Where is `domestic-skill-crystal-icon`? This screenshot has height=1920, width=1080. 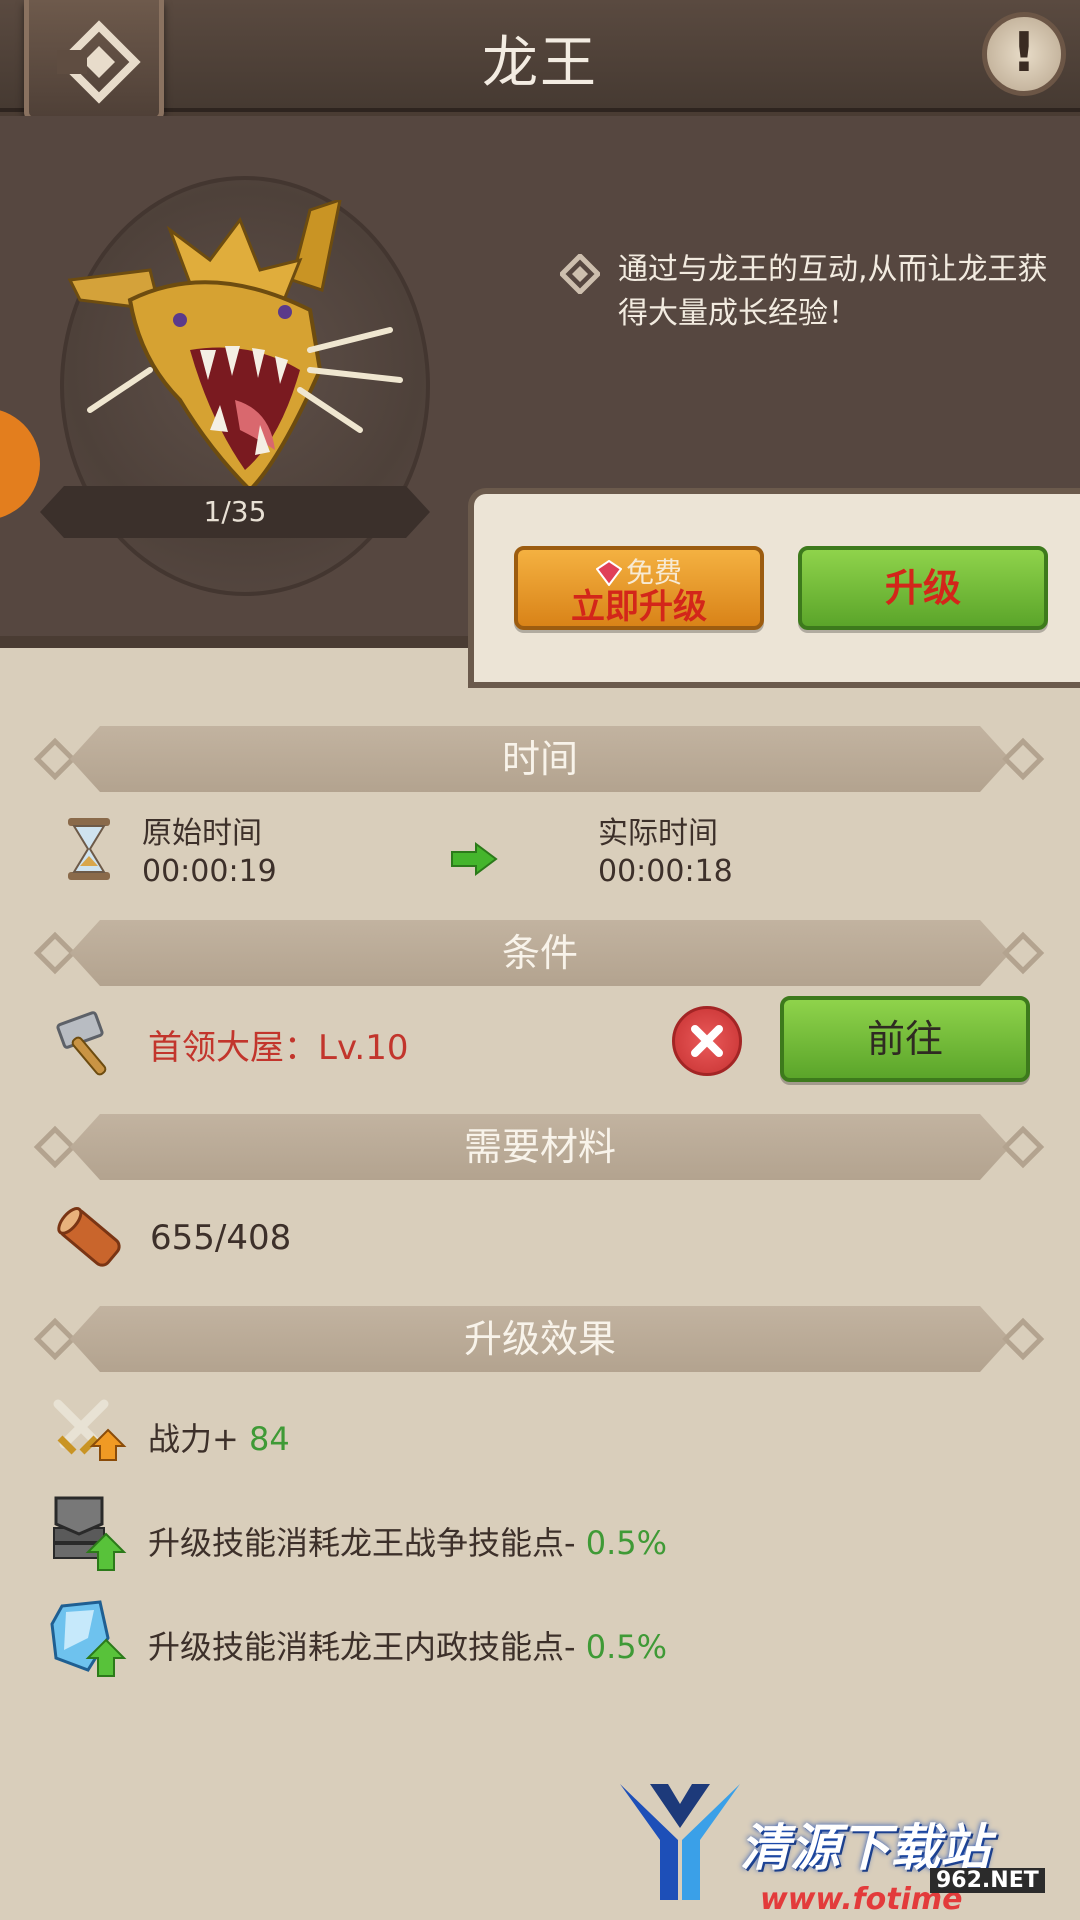 domestic-skill-crystal-icon is located at coordinates (88, 1638).